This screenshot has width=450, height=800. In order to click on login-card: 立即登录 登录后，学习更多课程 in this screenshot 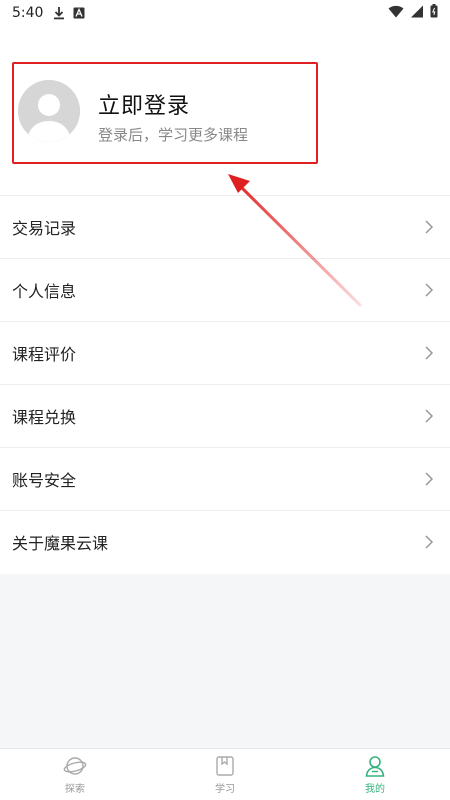, I will do `click(165, 113)`.